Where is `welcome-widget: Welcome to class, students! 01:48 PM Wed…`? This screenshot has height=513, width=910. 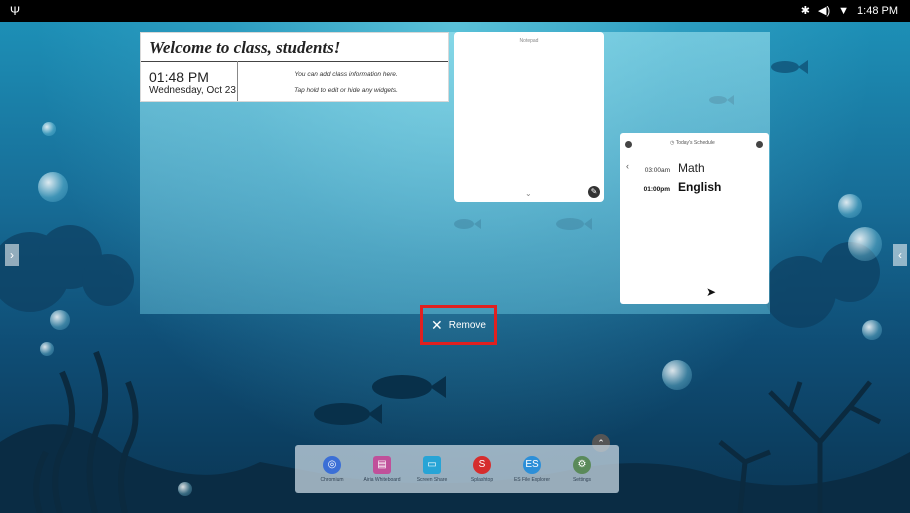 welcome-widget: Welcome to class, students! 01:48 PM Wed… is located at coordinates (294, 67).